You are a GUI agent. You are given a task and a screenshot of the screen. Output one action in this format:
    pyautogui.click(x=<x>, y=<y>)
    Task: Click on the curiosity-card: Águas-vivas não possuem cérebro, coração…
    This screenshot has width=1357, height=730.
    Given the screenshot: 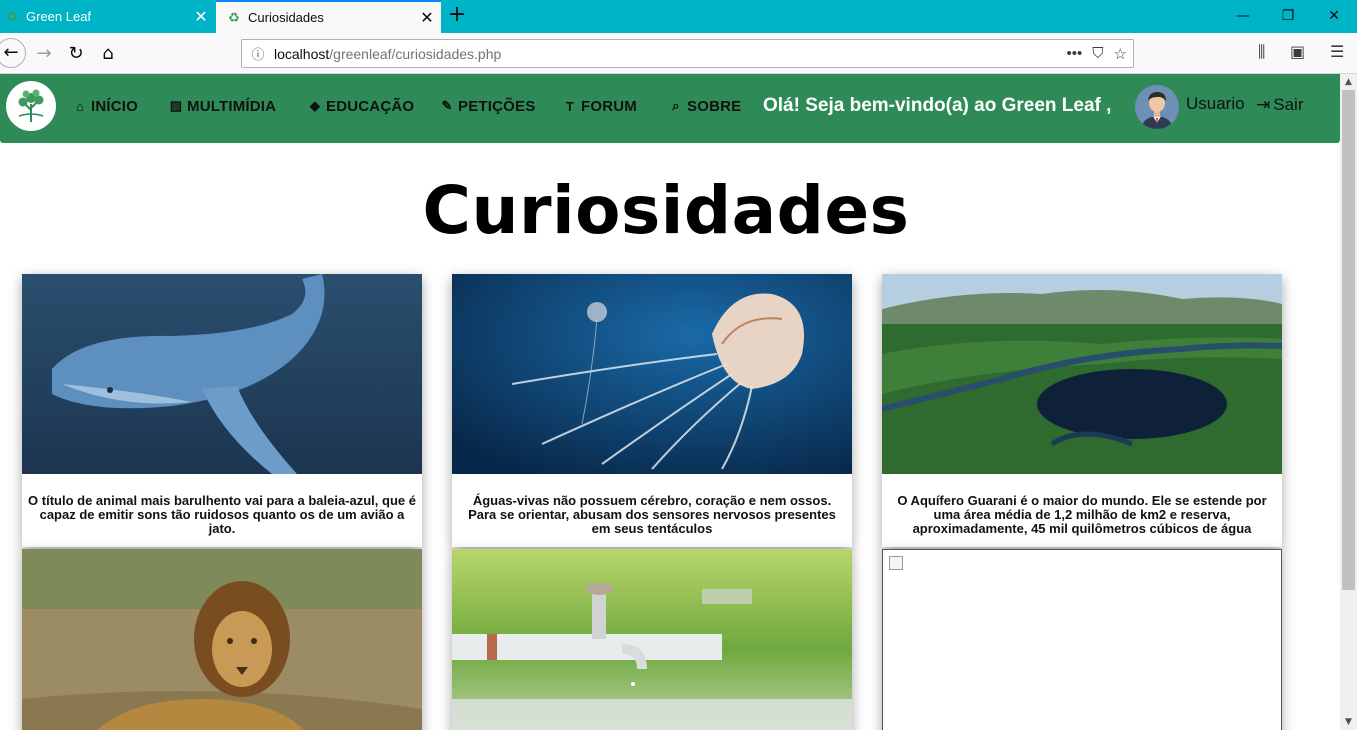 What is the action you would take?
    pyautogui.click(x=652, y=410)
    